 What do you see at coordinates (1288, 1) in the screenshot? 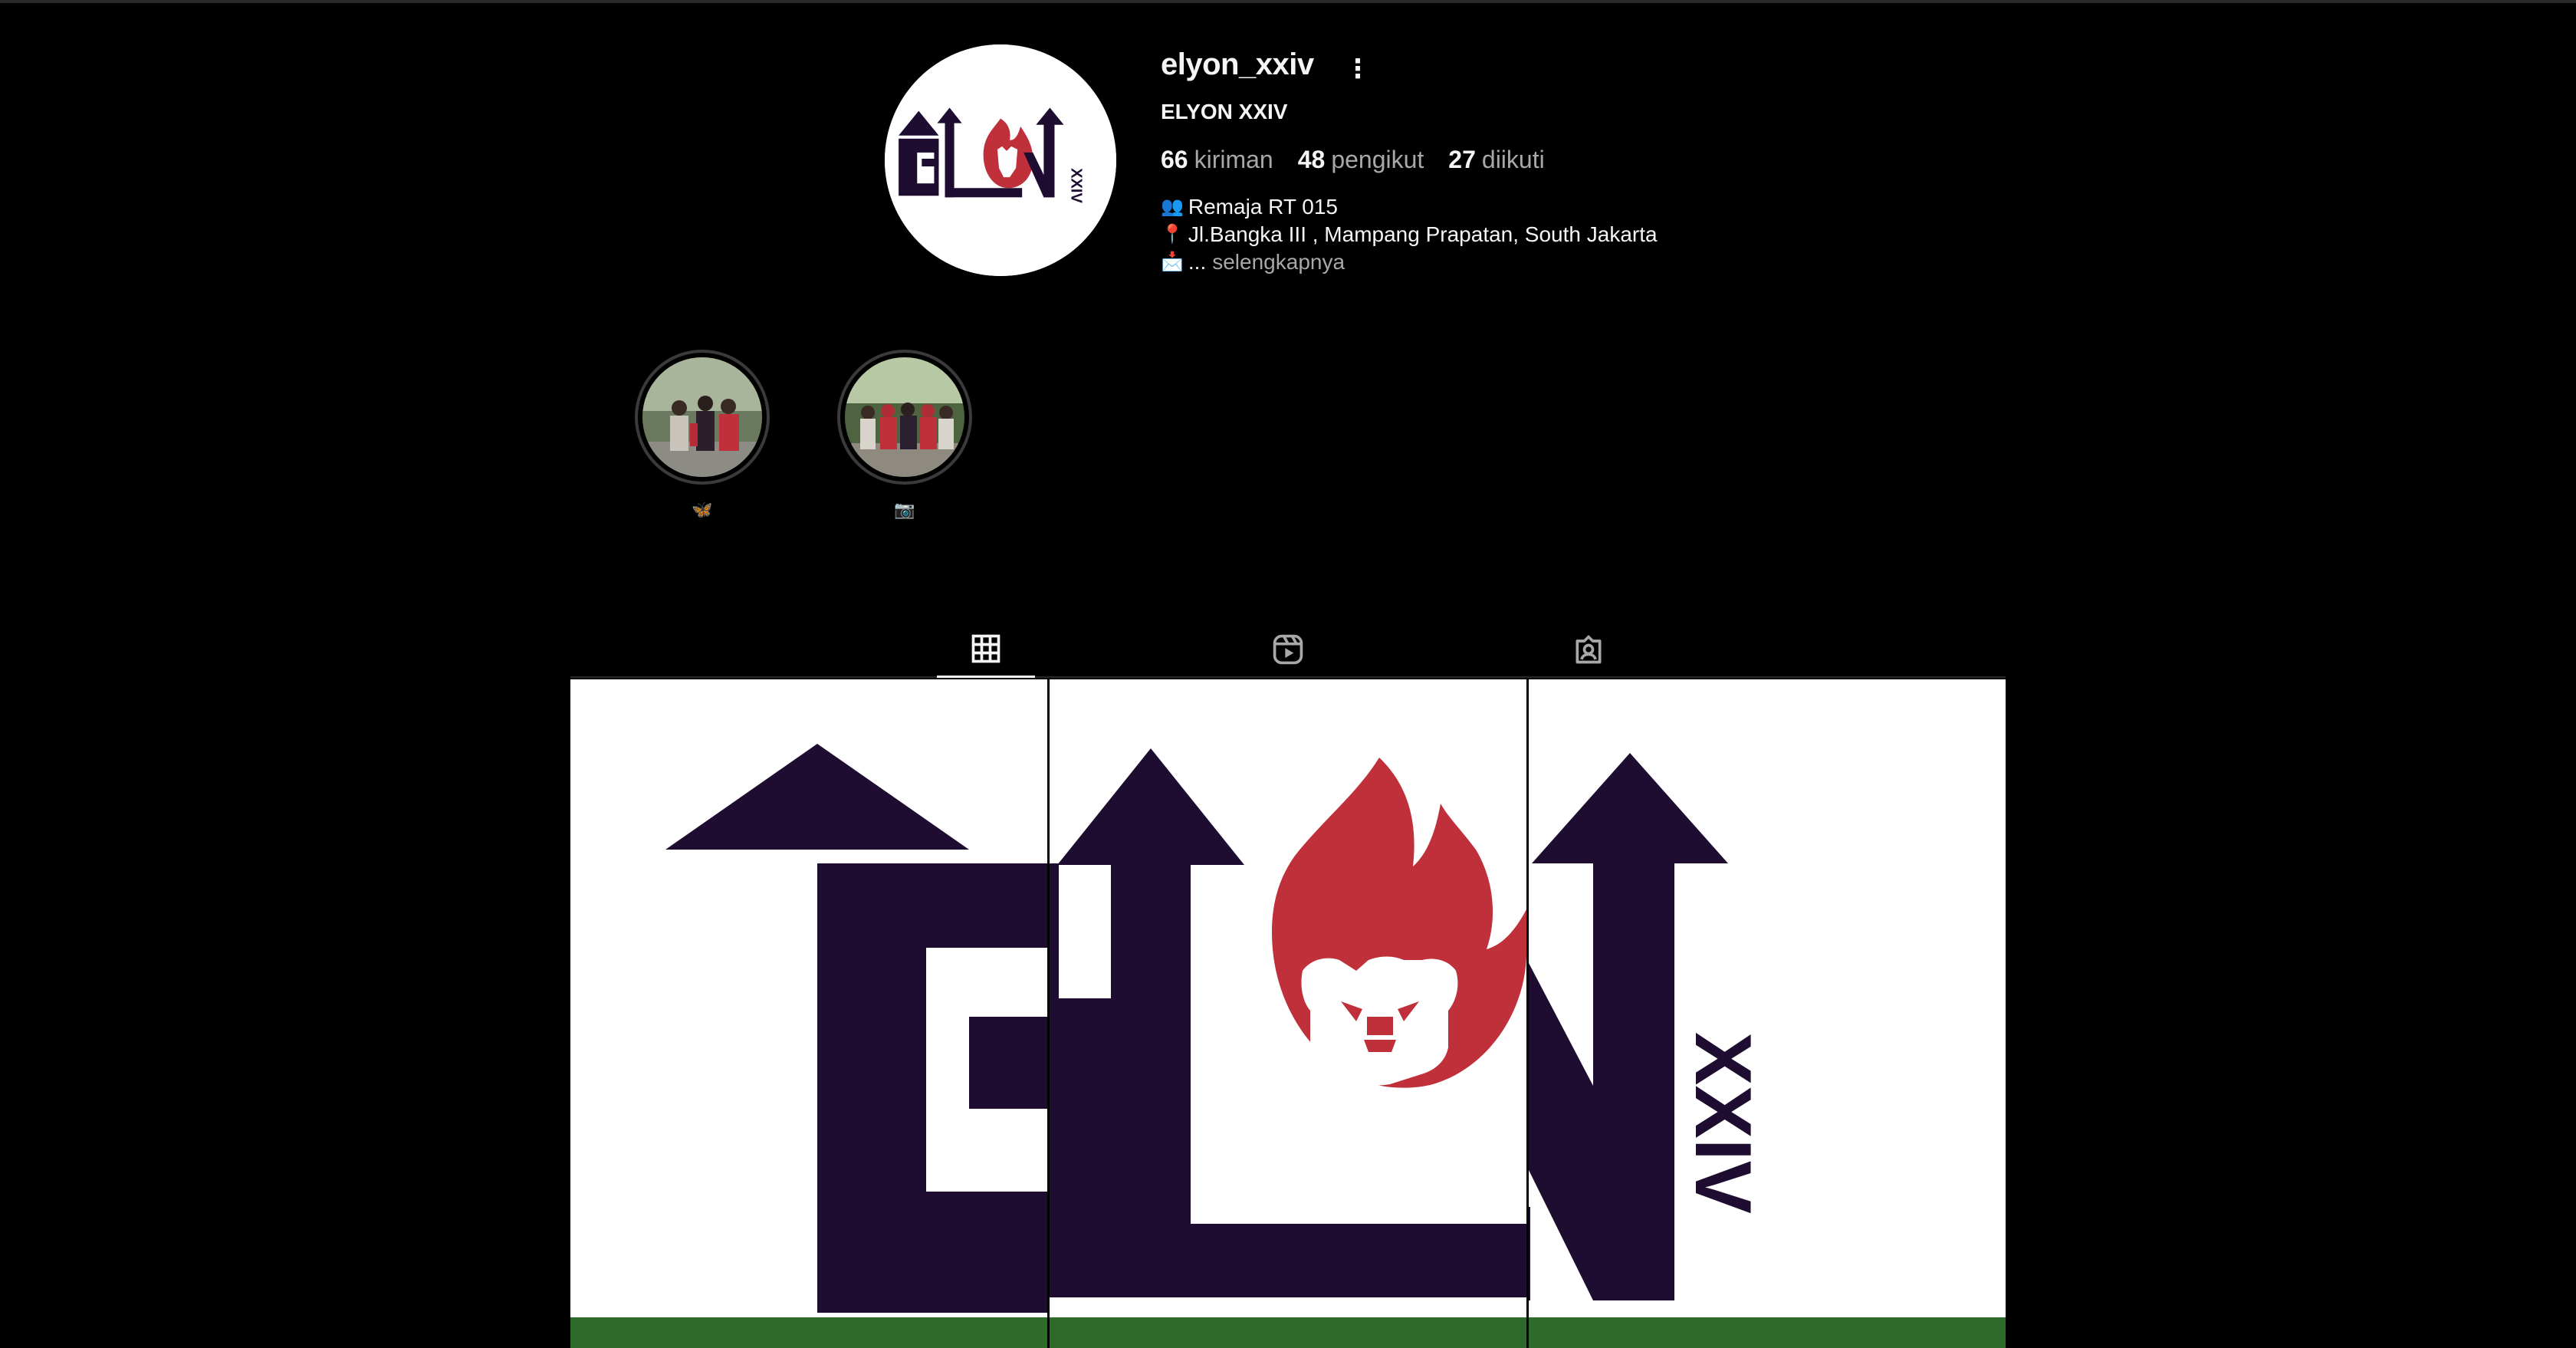
I see `browser-top-border` at bounding box center [1288, 1].